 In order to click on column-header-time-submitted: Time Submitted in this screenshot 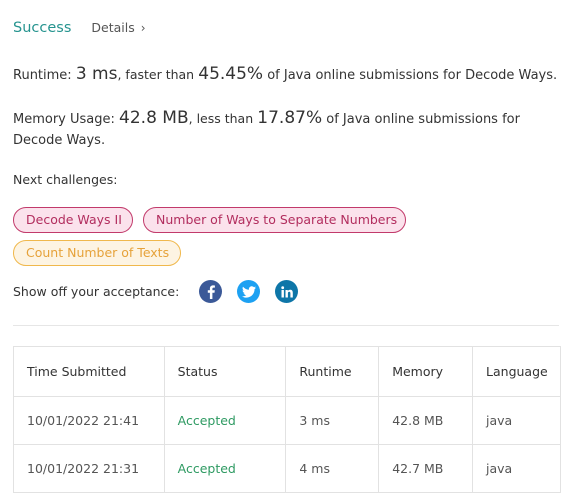, I will do `click(89, 371)`.